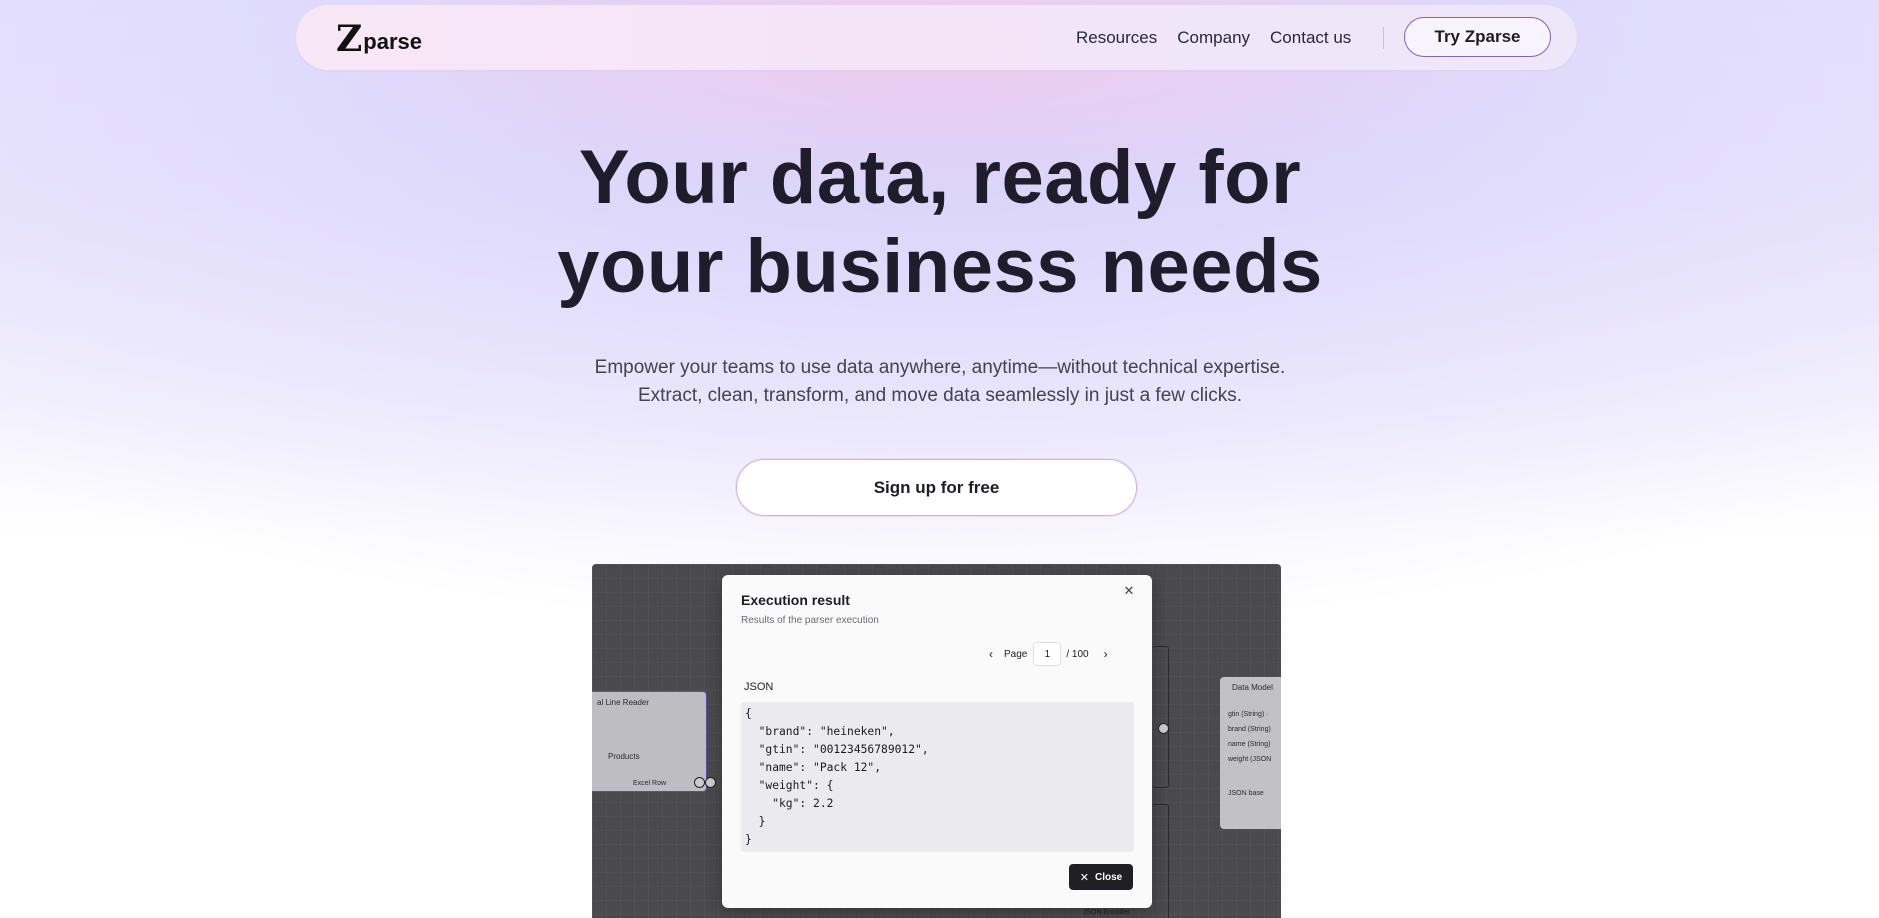 The width and height of the screenshot is (1879, 918). Describe the element at coordinates (649, 741) in the screenshot. I see `line-reader-node: al Line Reader Products Excel Row` at that location.